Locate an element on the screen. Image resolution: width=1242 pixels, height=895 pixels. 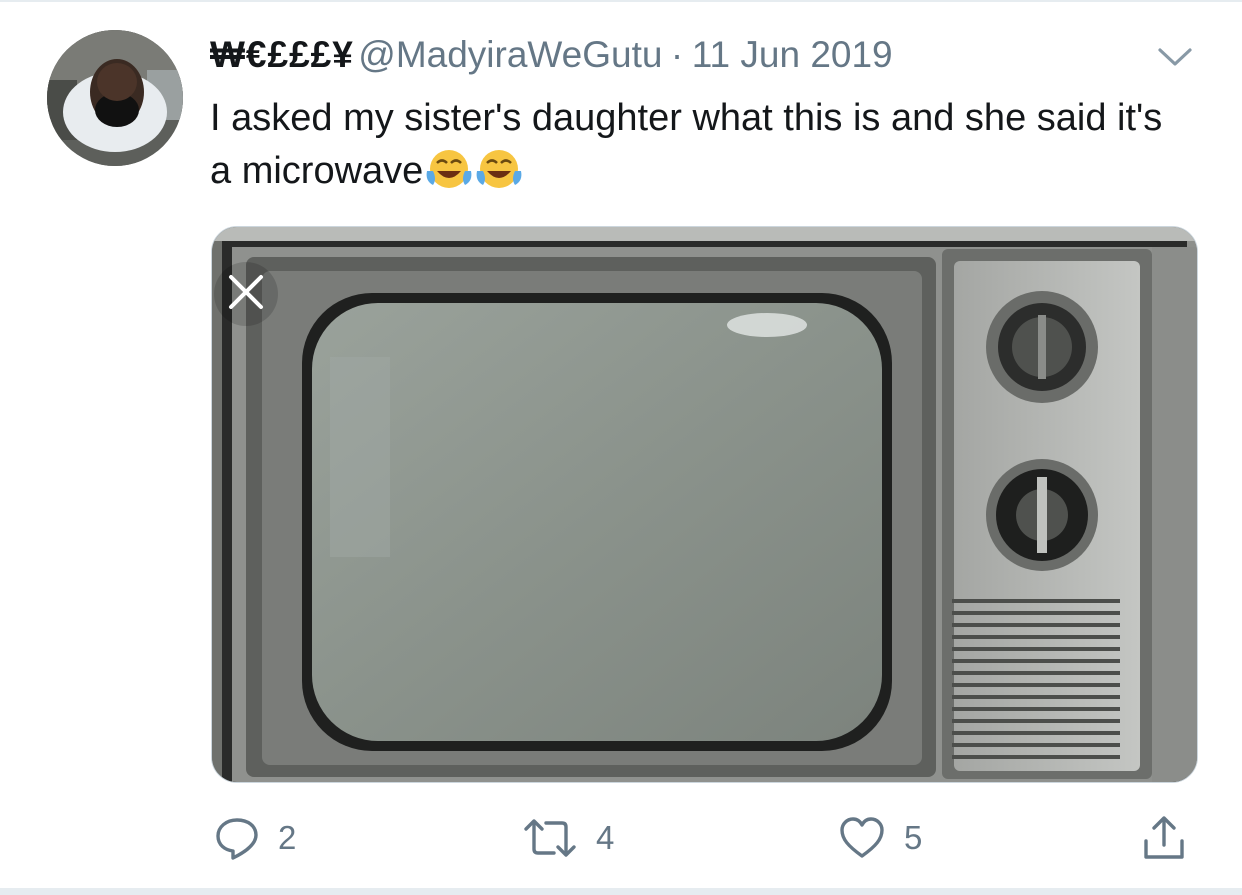
tweet-actions: 2 4 5 is located at coordinates (621, 838).